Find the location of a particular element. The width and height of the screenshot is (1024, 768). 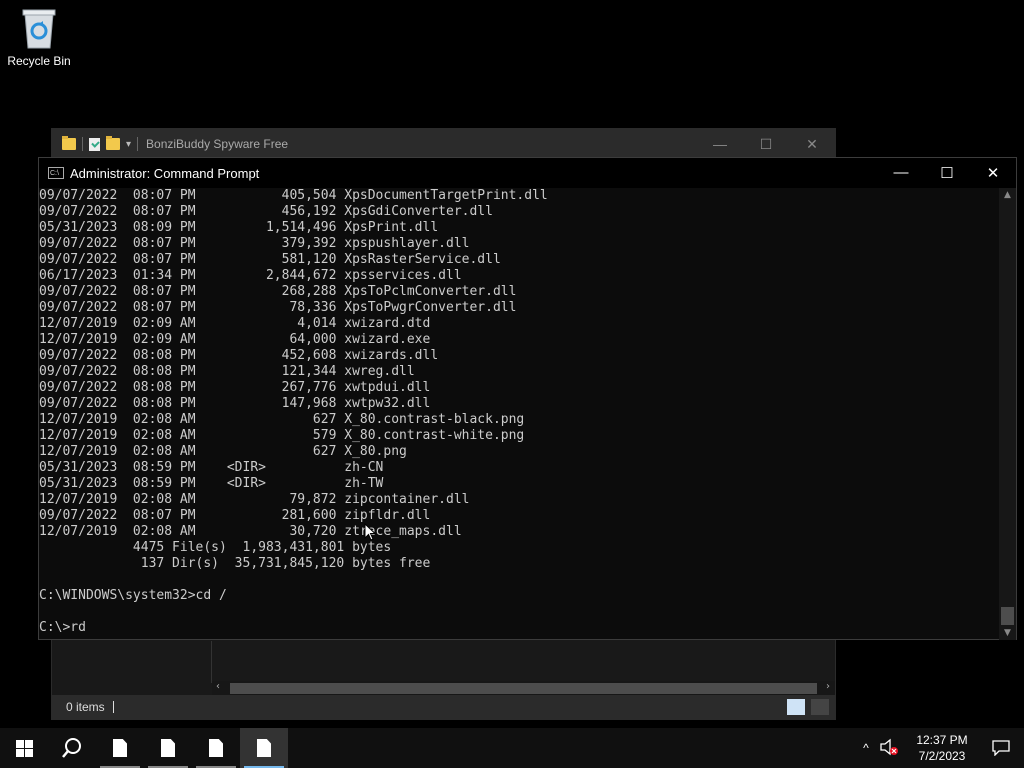

system-tray: ^ 12:37 PM 7/2/2023 is located at coordinates (939, 748).